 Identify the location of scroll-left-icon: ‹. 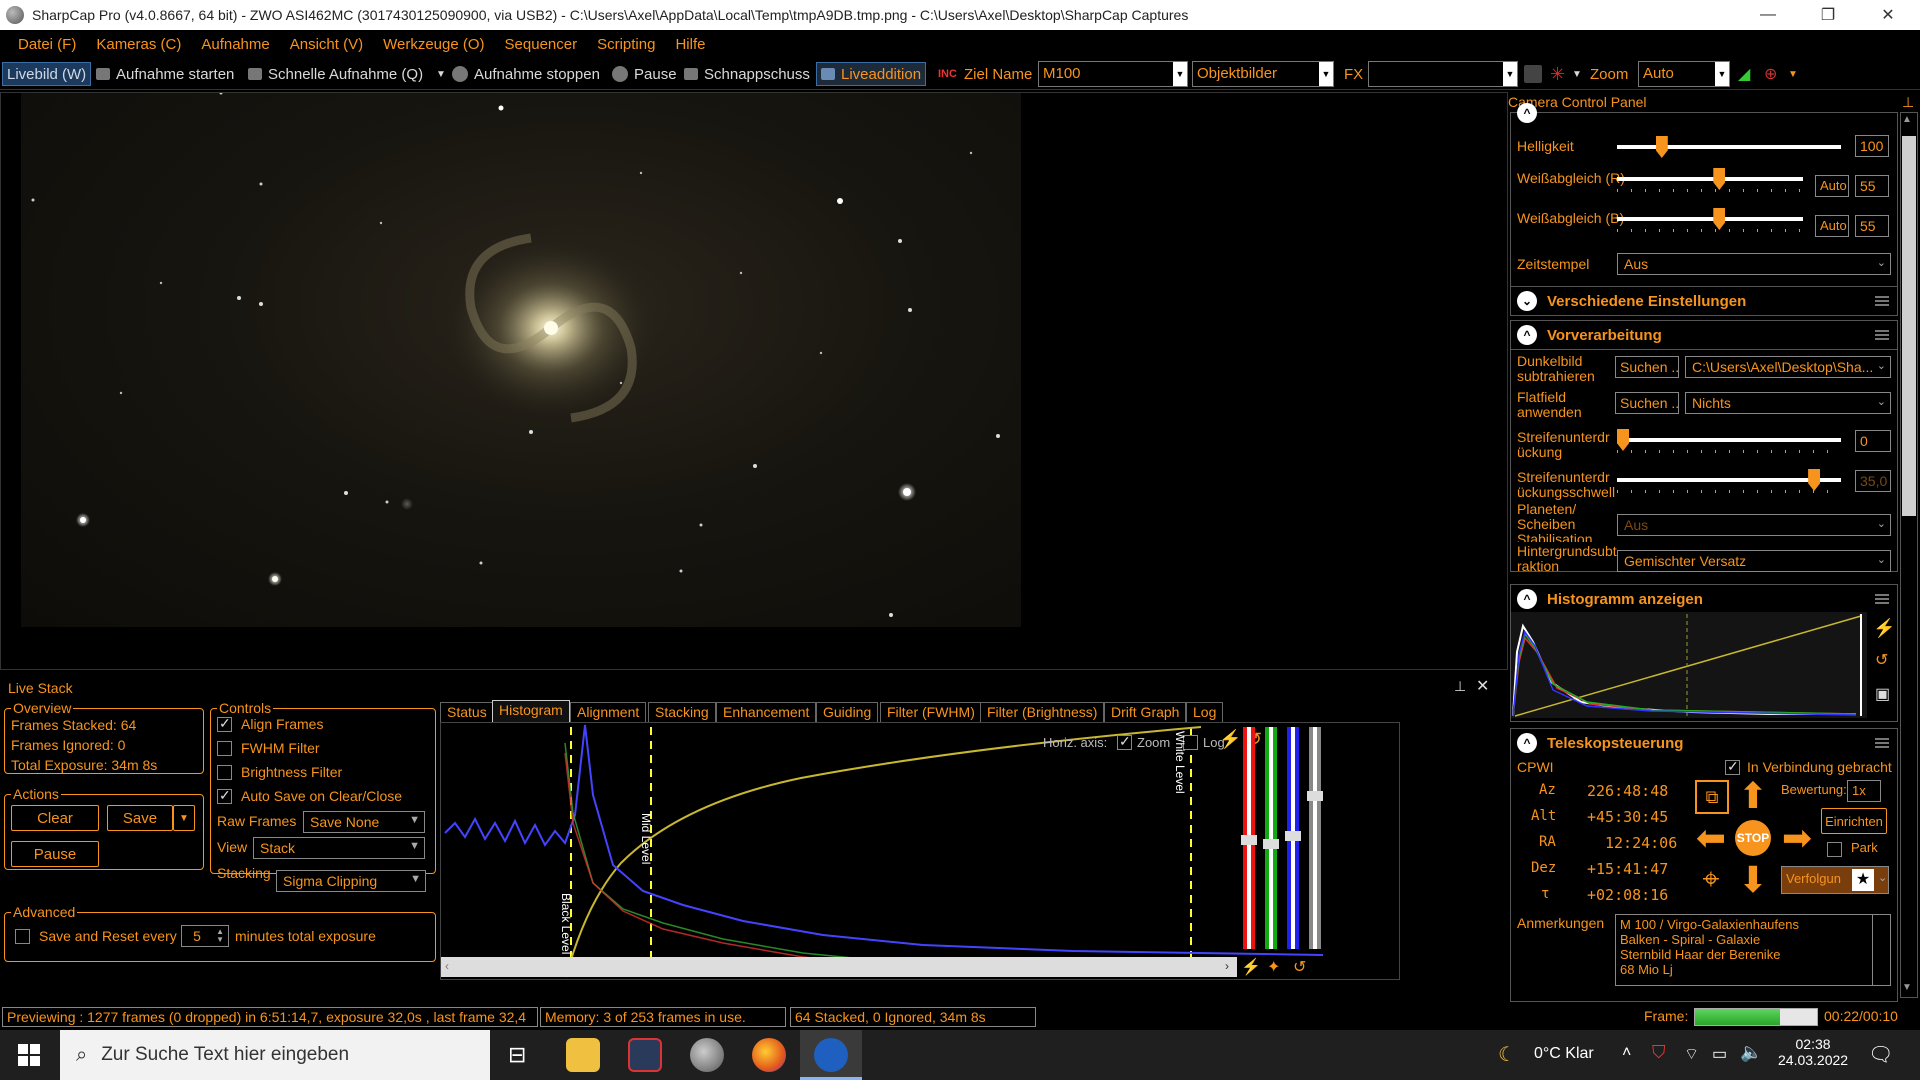
(447, 966).